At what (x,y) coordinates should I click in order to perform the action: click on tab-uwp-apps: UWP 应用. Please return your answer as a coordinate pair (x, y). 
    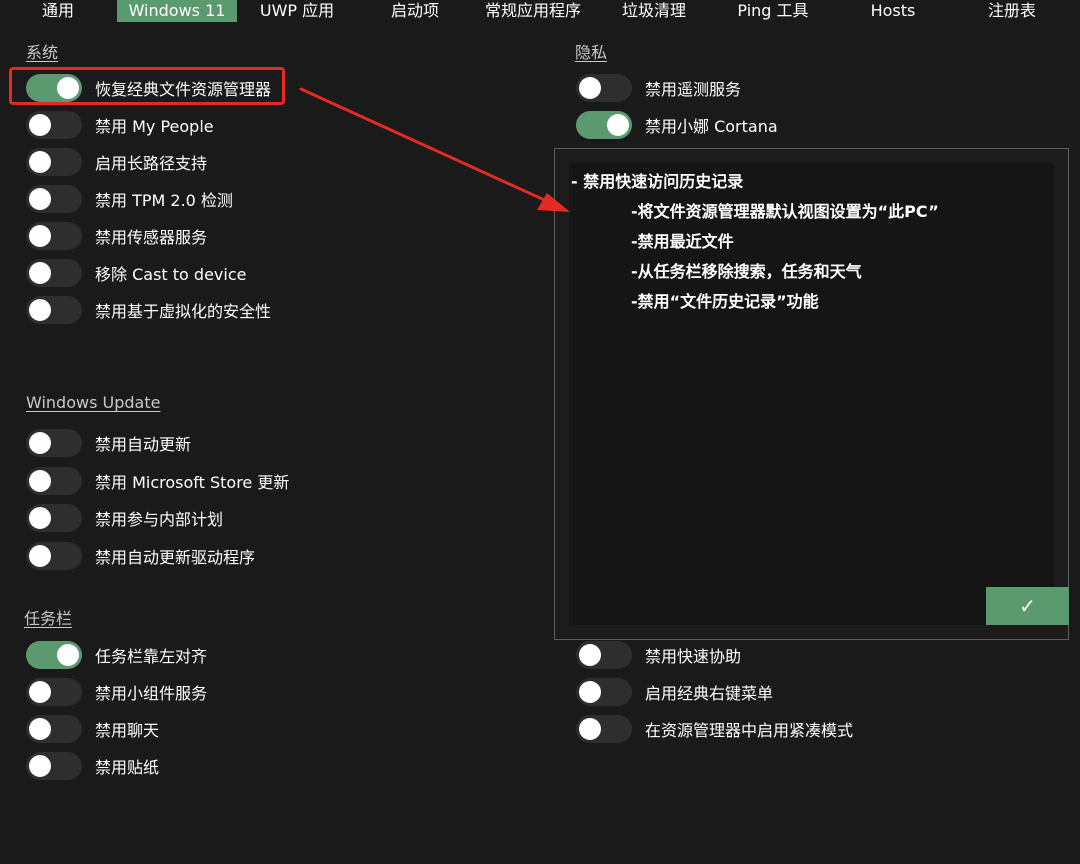
    Looking at the image, I should click on (297, 11).